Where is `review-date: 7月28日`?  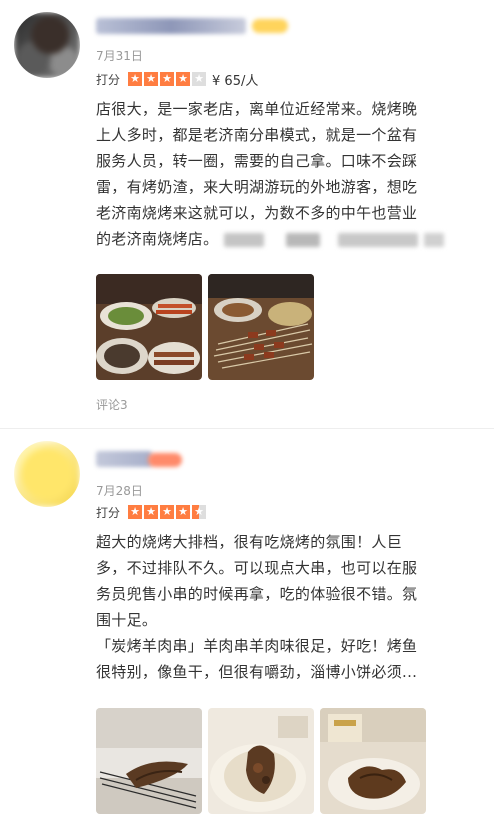 review-date: 7月28日 is located at coordinates (119, 491).